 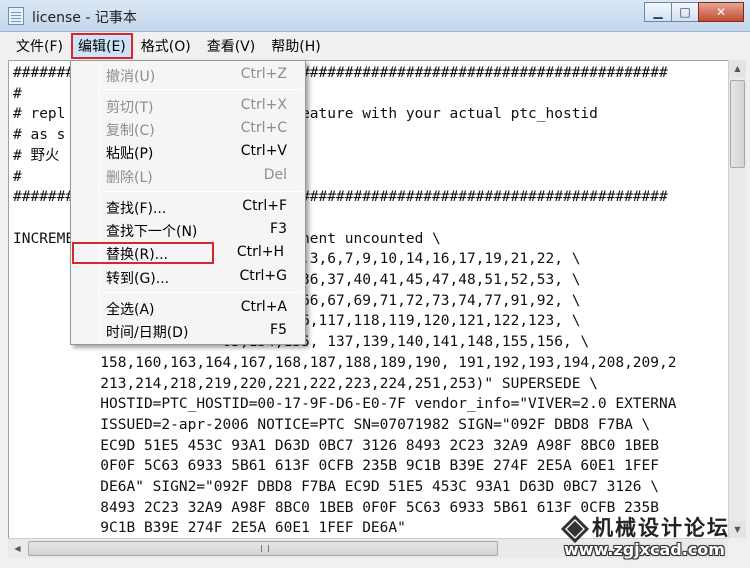 I want to click on document-line: 9C1B B39E 274F 2E5A 60E1 1FEF DE6A", so click(x=253, y=528).